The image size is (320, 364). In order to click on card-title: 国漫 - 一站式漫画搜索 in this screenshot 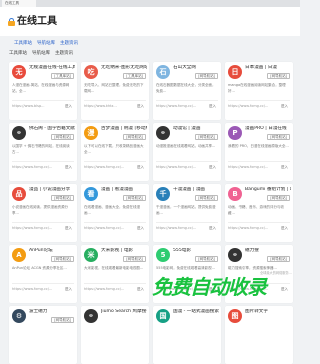, I will do `click(196, 312)`.